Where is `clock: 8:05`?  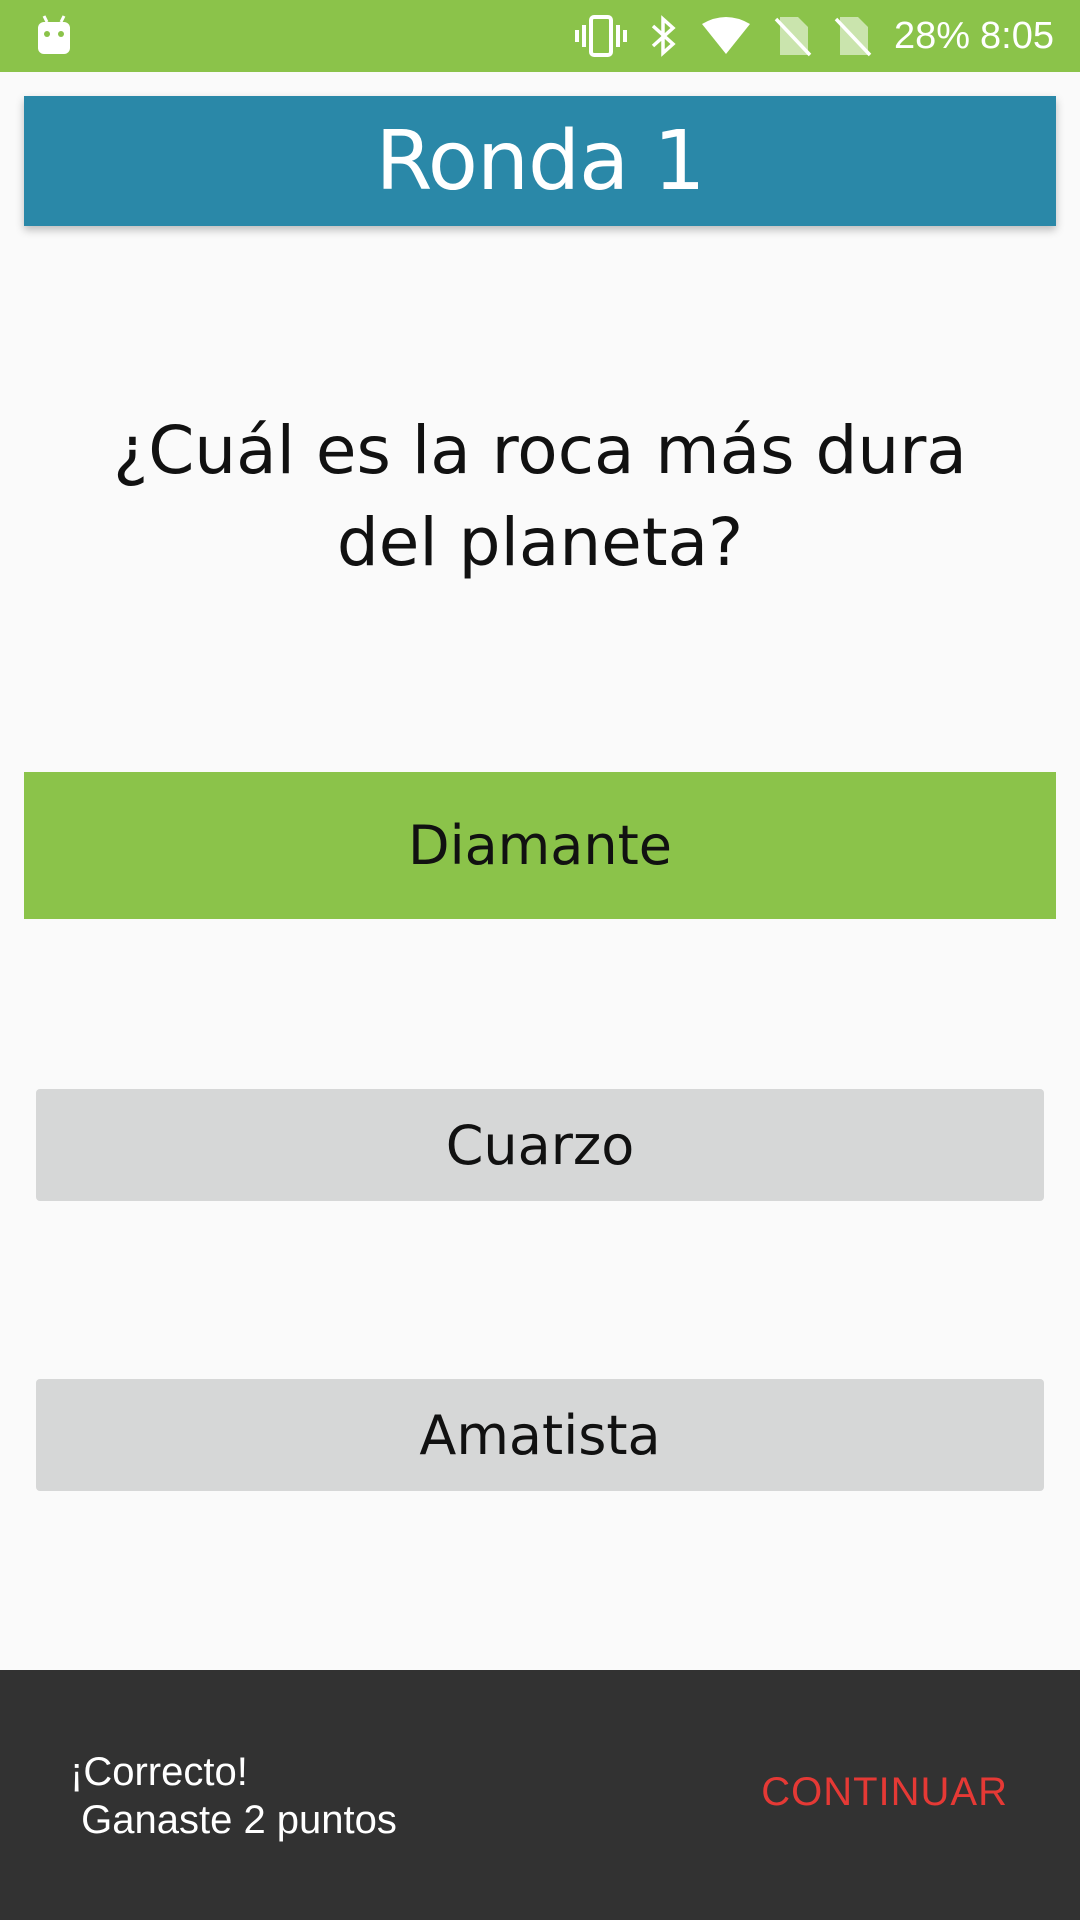
clock: 8:05 is located at coordinates (1017, 35).